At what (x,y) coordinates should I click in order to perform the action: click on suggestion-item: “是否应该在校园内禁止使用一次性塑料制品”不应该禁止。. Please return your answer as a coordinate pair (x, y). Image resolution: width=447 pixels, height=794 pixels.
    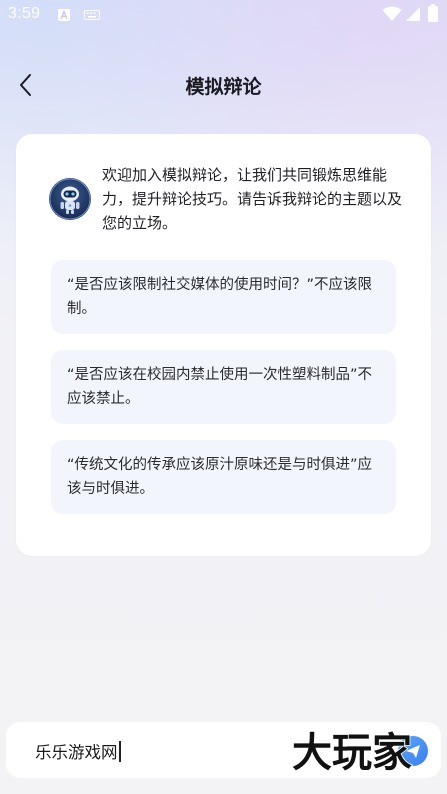
    Looking at the image, I should click on (223, 387).